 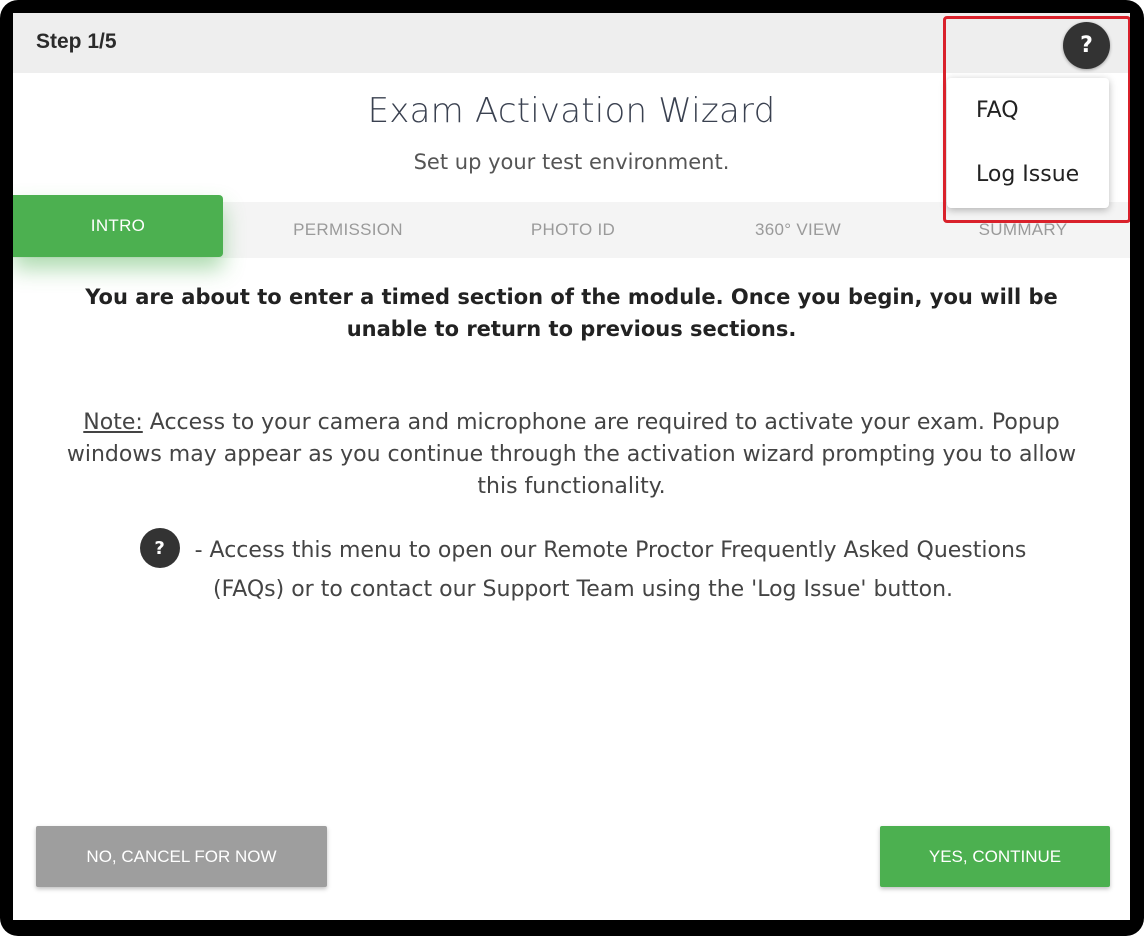 What do you see at coordinates (1027, 174) in the screenshot?
I see `log-issue-menu-item: Log Issue` at bounding box center [1027, 174].